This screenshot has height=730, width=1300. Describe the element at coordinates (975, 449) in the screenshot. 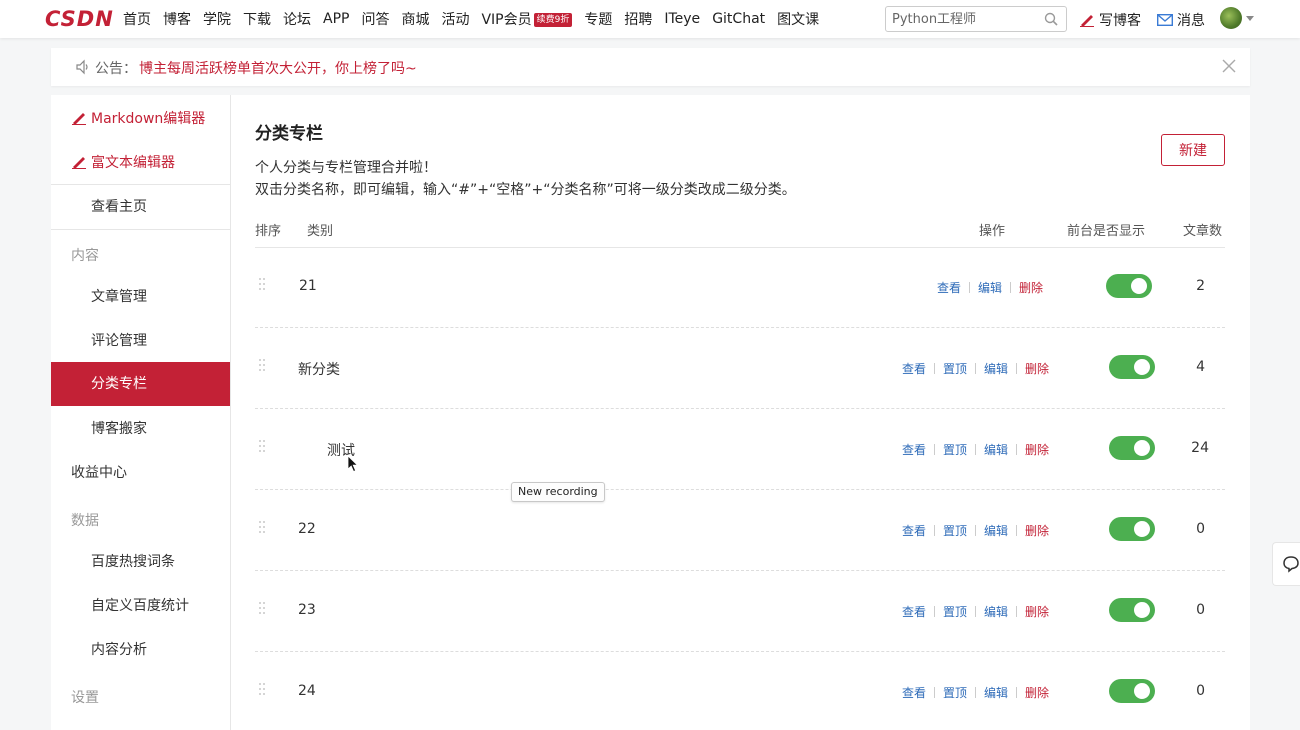

I see `row-actions: 查看 置顶 编辑 删除` at that location.